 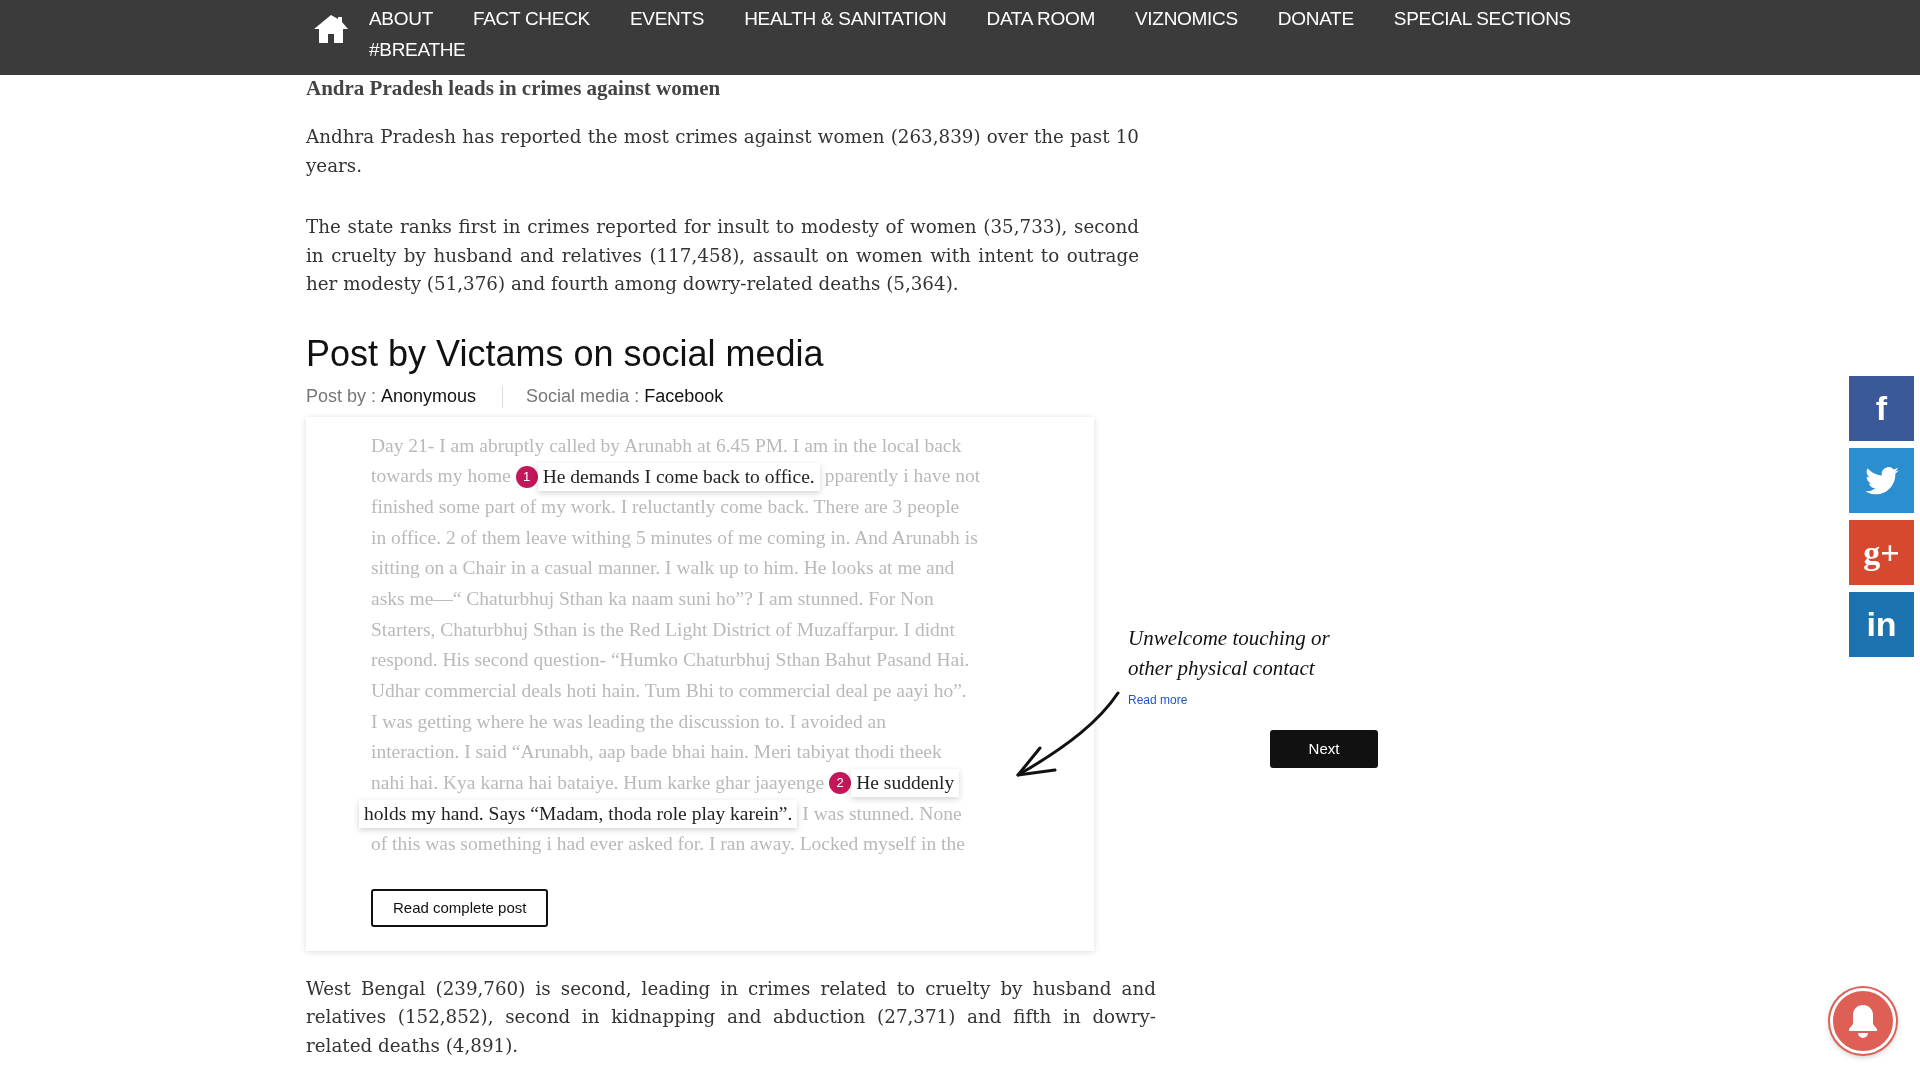 What do you see at coordinates (1324, 748) in the screenshot?
I see `next-button: Next` at bounding box center [1324, 748].